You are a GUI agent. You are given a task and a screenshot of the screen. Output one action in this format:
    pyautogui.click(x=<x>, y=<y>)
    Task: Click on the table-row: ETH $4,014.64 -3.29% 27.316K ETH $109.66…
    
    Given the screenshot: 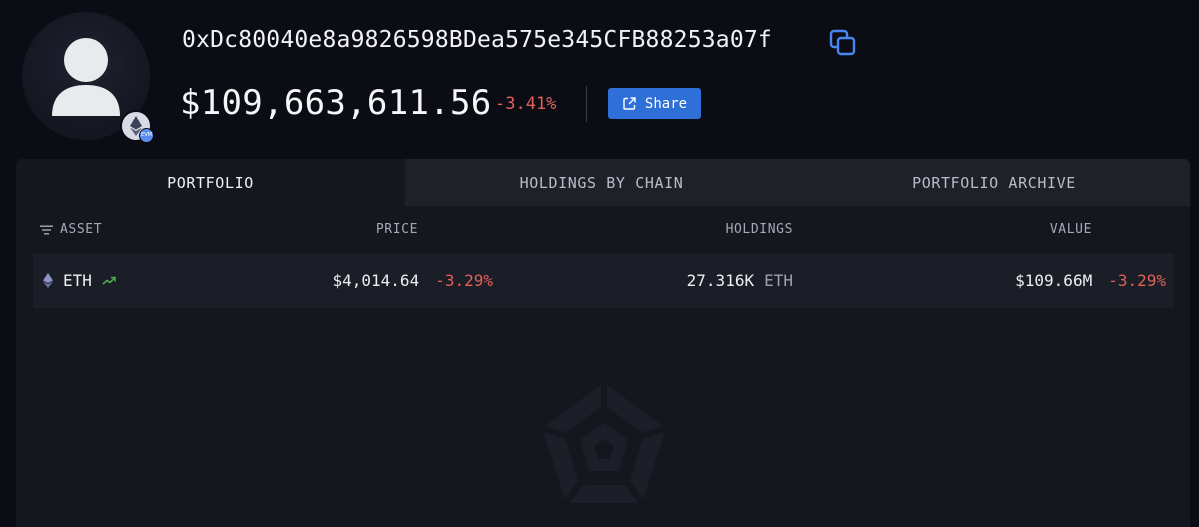 What is the action you would take?
    pyautogui.click(x=603, y=280)
    